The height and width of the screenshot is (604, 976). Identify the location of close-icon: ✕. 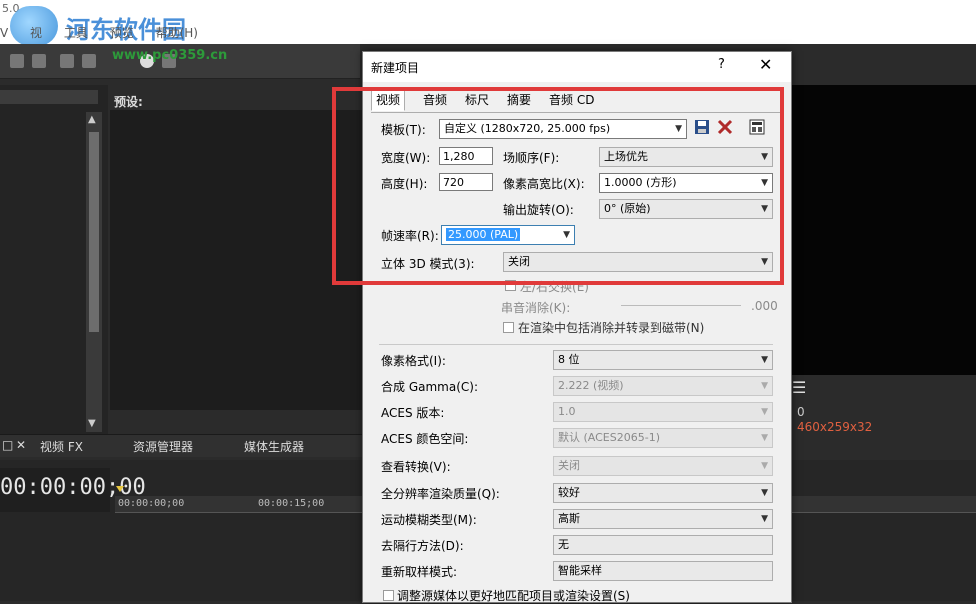
(765, 64).